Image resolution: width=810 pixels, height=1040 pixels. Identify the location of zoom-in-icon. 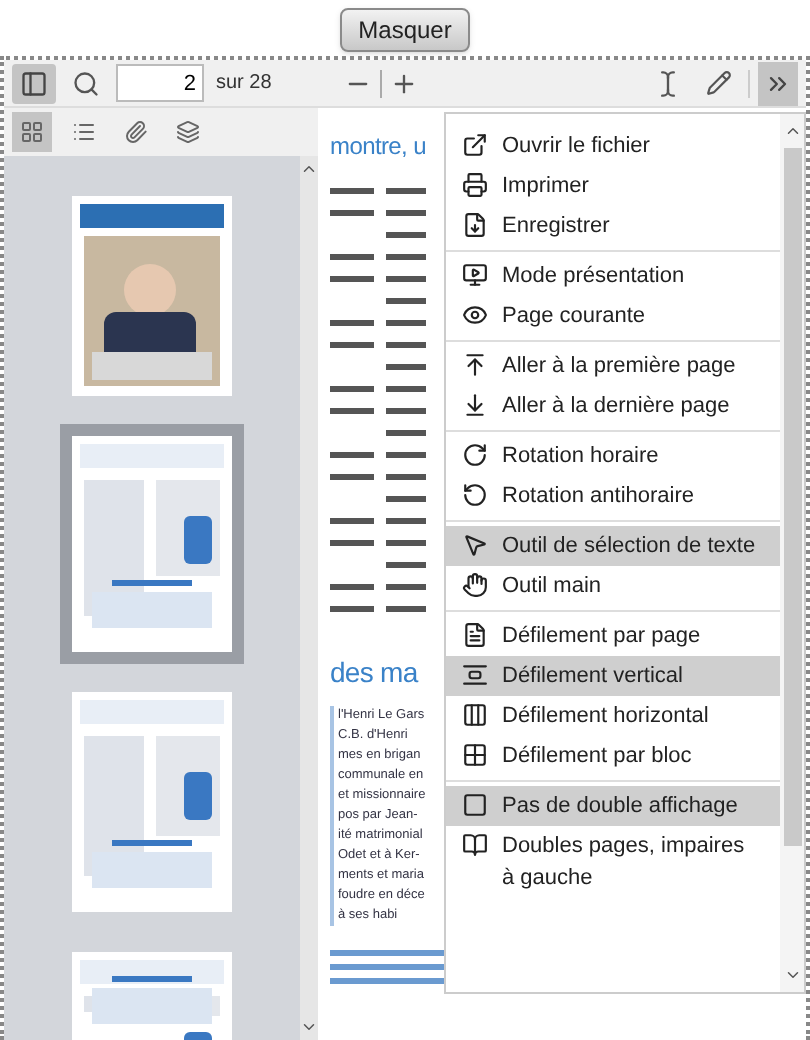
(404, 83).